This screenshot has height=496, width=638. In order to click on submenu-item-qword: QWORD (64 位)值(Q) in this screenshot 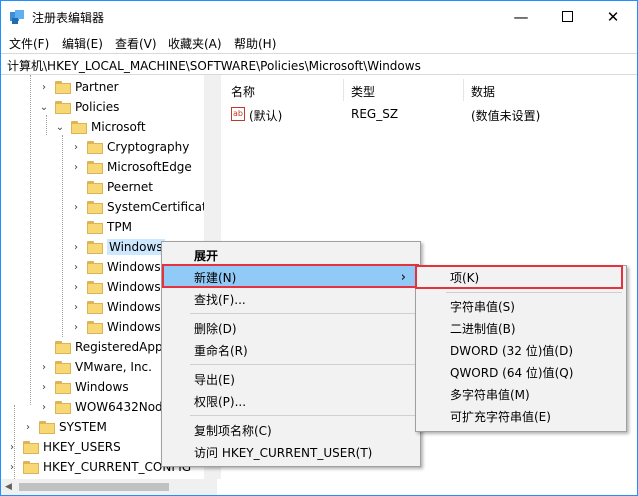, I will do `click(520, 372)`.